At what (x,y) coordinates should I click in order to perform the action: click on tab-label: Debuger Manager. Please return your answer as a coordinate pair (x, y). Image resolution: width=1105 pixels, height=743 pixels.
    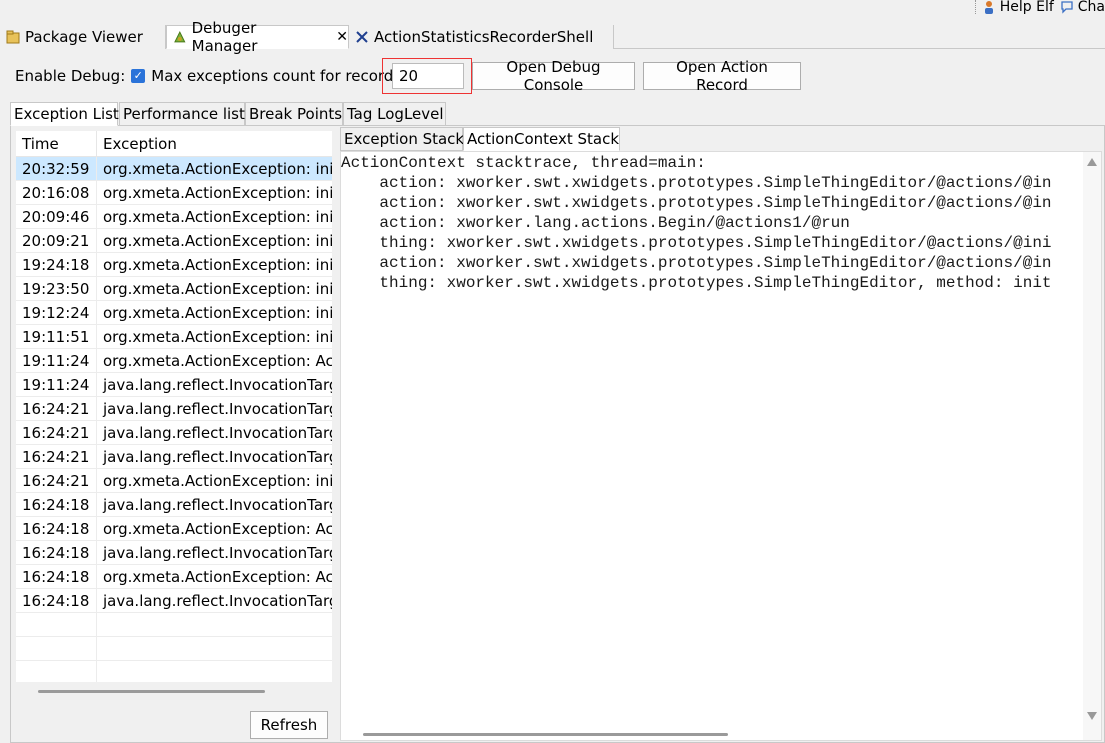
    Looking at the image, I should click on (224, 37).